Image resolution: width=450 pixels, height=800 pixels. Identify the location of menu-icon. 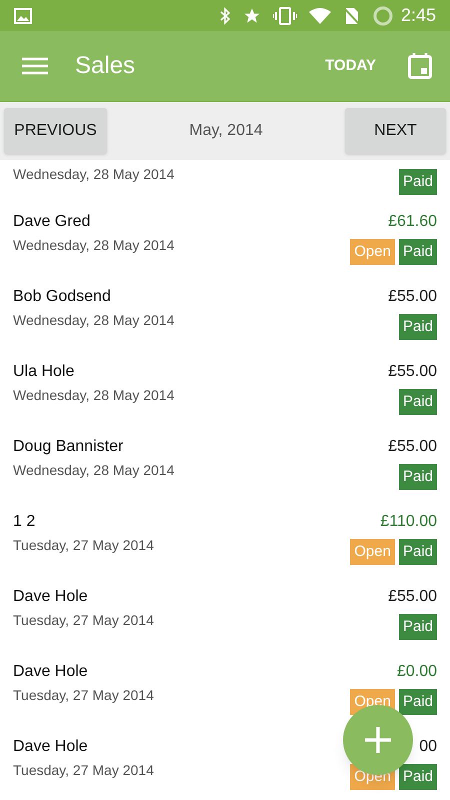
(35, 66).